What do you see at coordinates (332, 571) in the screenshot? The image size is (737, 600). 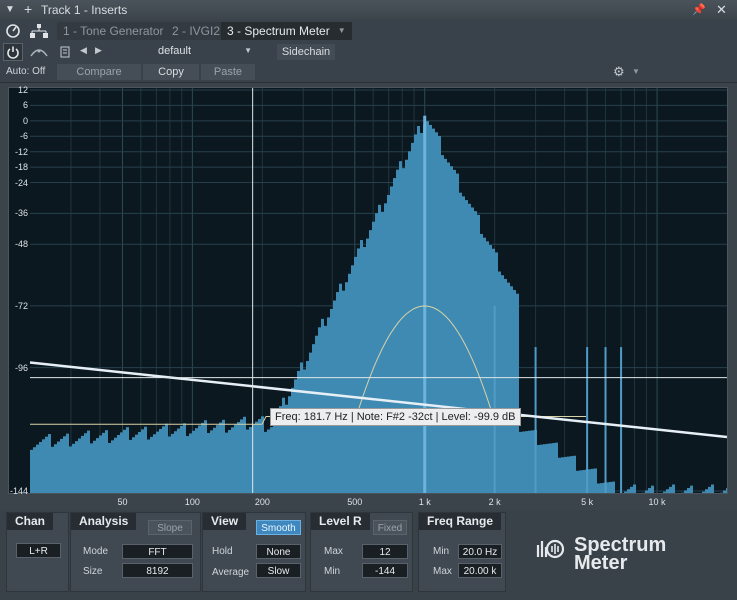 I see `level-min-label: Min` at bounding box center [332, 571].